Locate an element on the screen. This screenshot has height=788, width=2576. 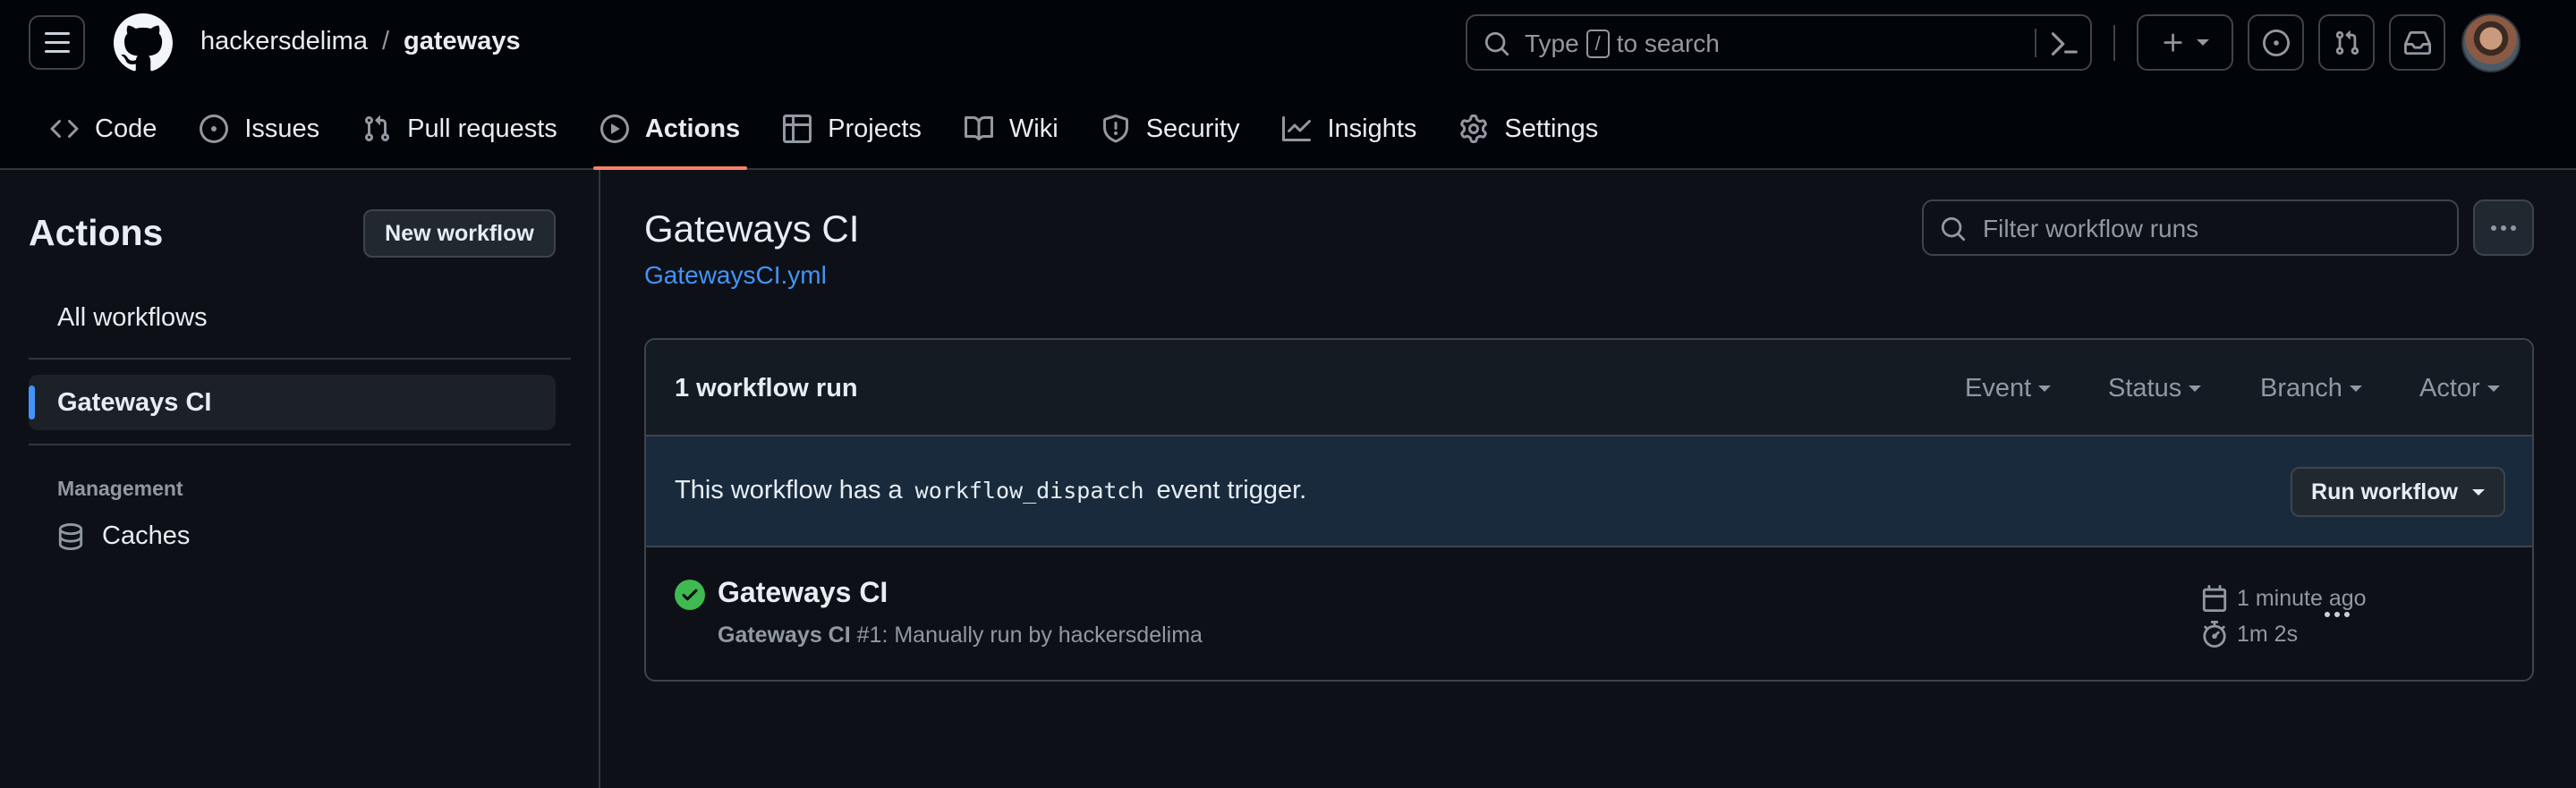
tab-insights: Insights is located at coordinates (1349, 129).